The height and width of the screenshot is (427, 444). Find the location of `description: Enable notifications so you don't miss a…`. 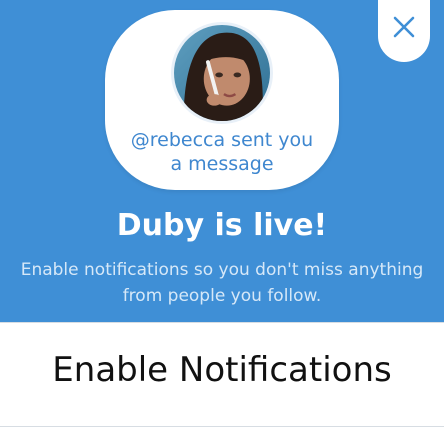

description: Enable notifications so you don't miss a… is located at coordinates (222, 283).